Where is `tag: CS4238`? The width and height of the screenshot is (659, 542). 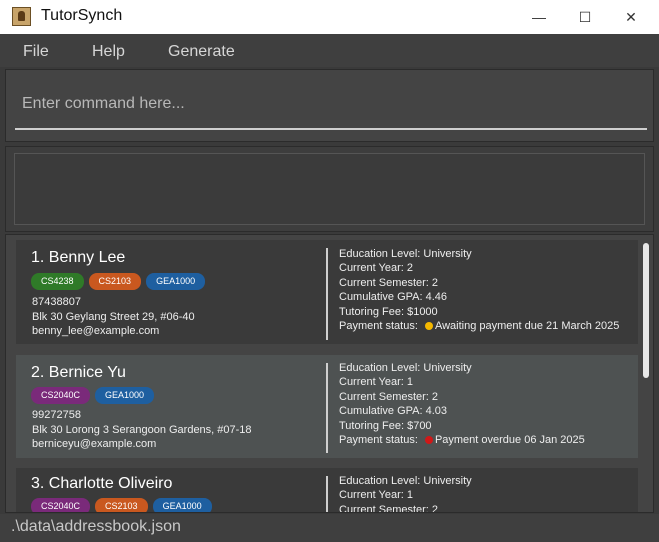
tag: CS4238 is located at coordinates (57, 281).